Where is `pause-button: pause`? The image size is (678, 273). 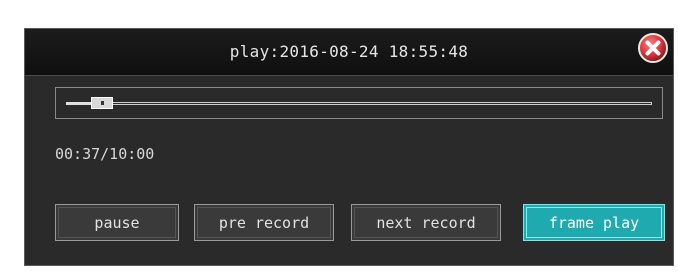 pause-button: pause is located at coordinates (117, 222).